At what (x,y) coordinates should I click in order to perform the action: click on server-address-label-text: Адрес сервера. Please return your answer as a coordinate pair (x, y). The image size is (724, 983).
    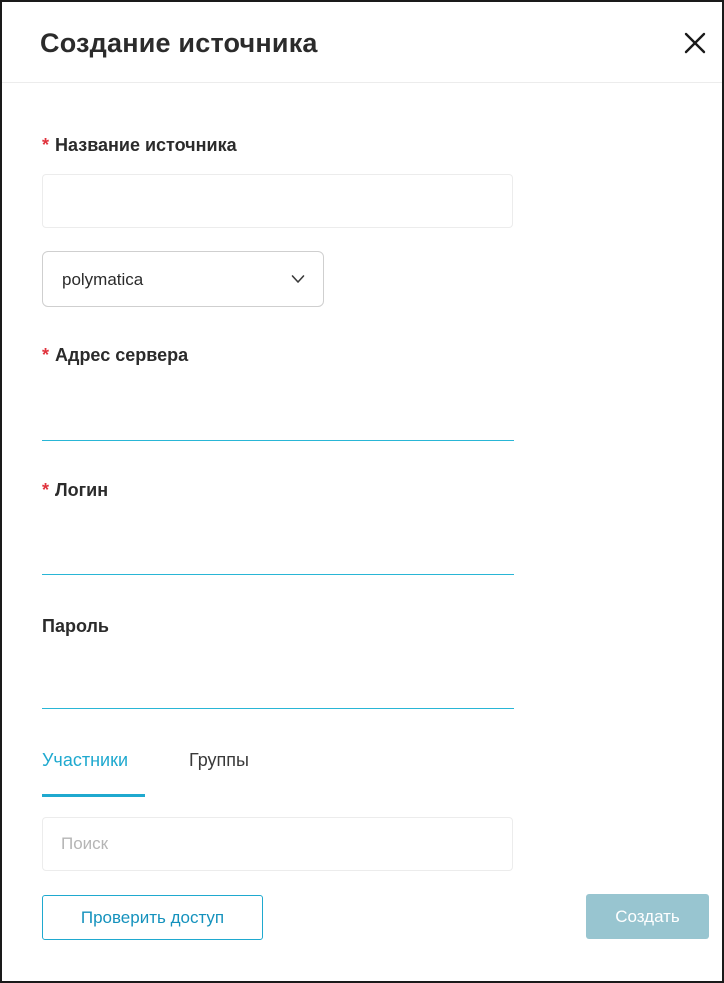
    Looking at the image, I should click on (122, 355).